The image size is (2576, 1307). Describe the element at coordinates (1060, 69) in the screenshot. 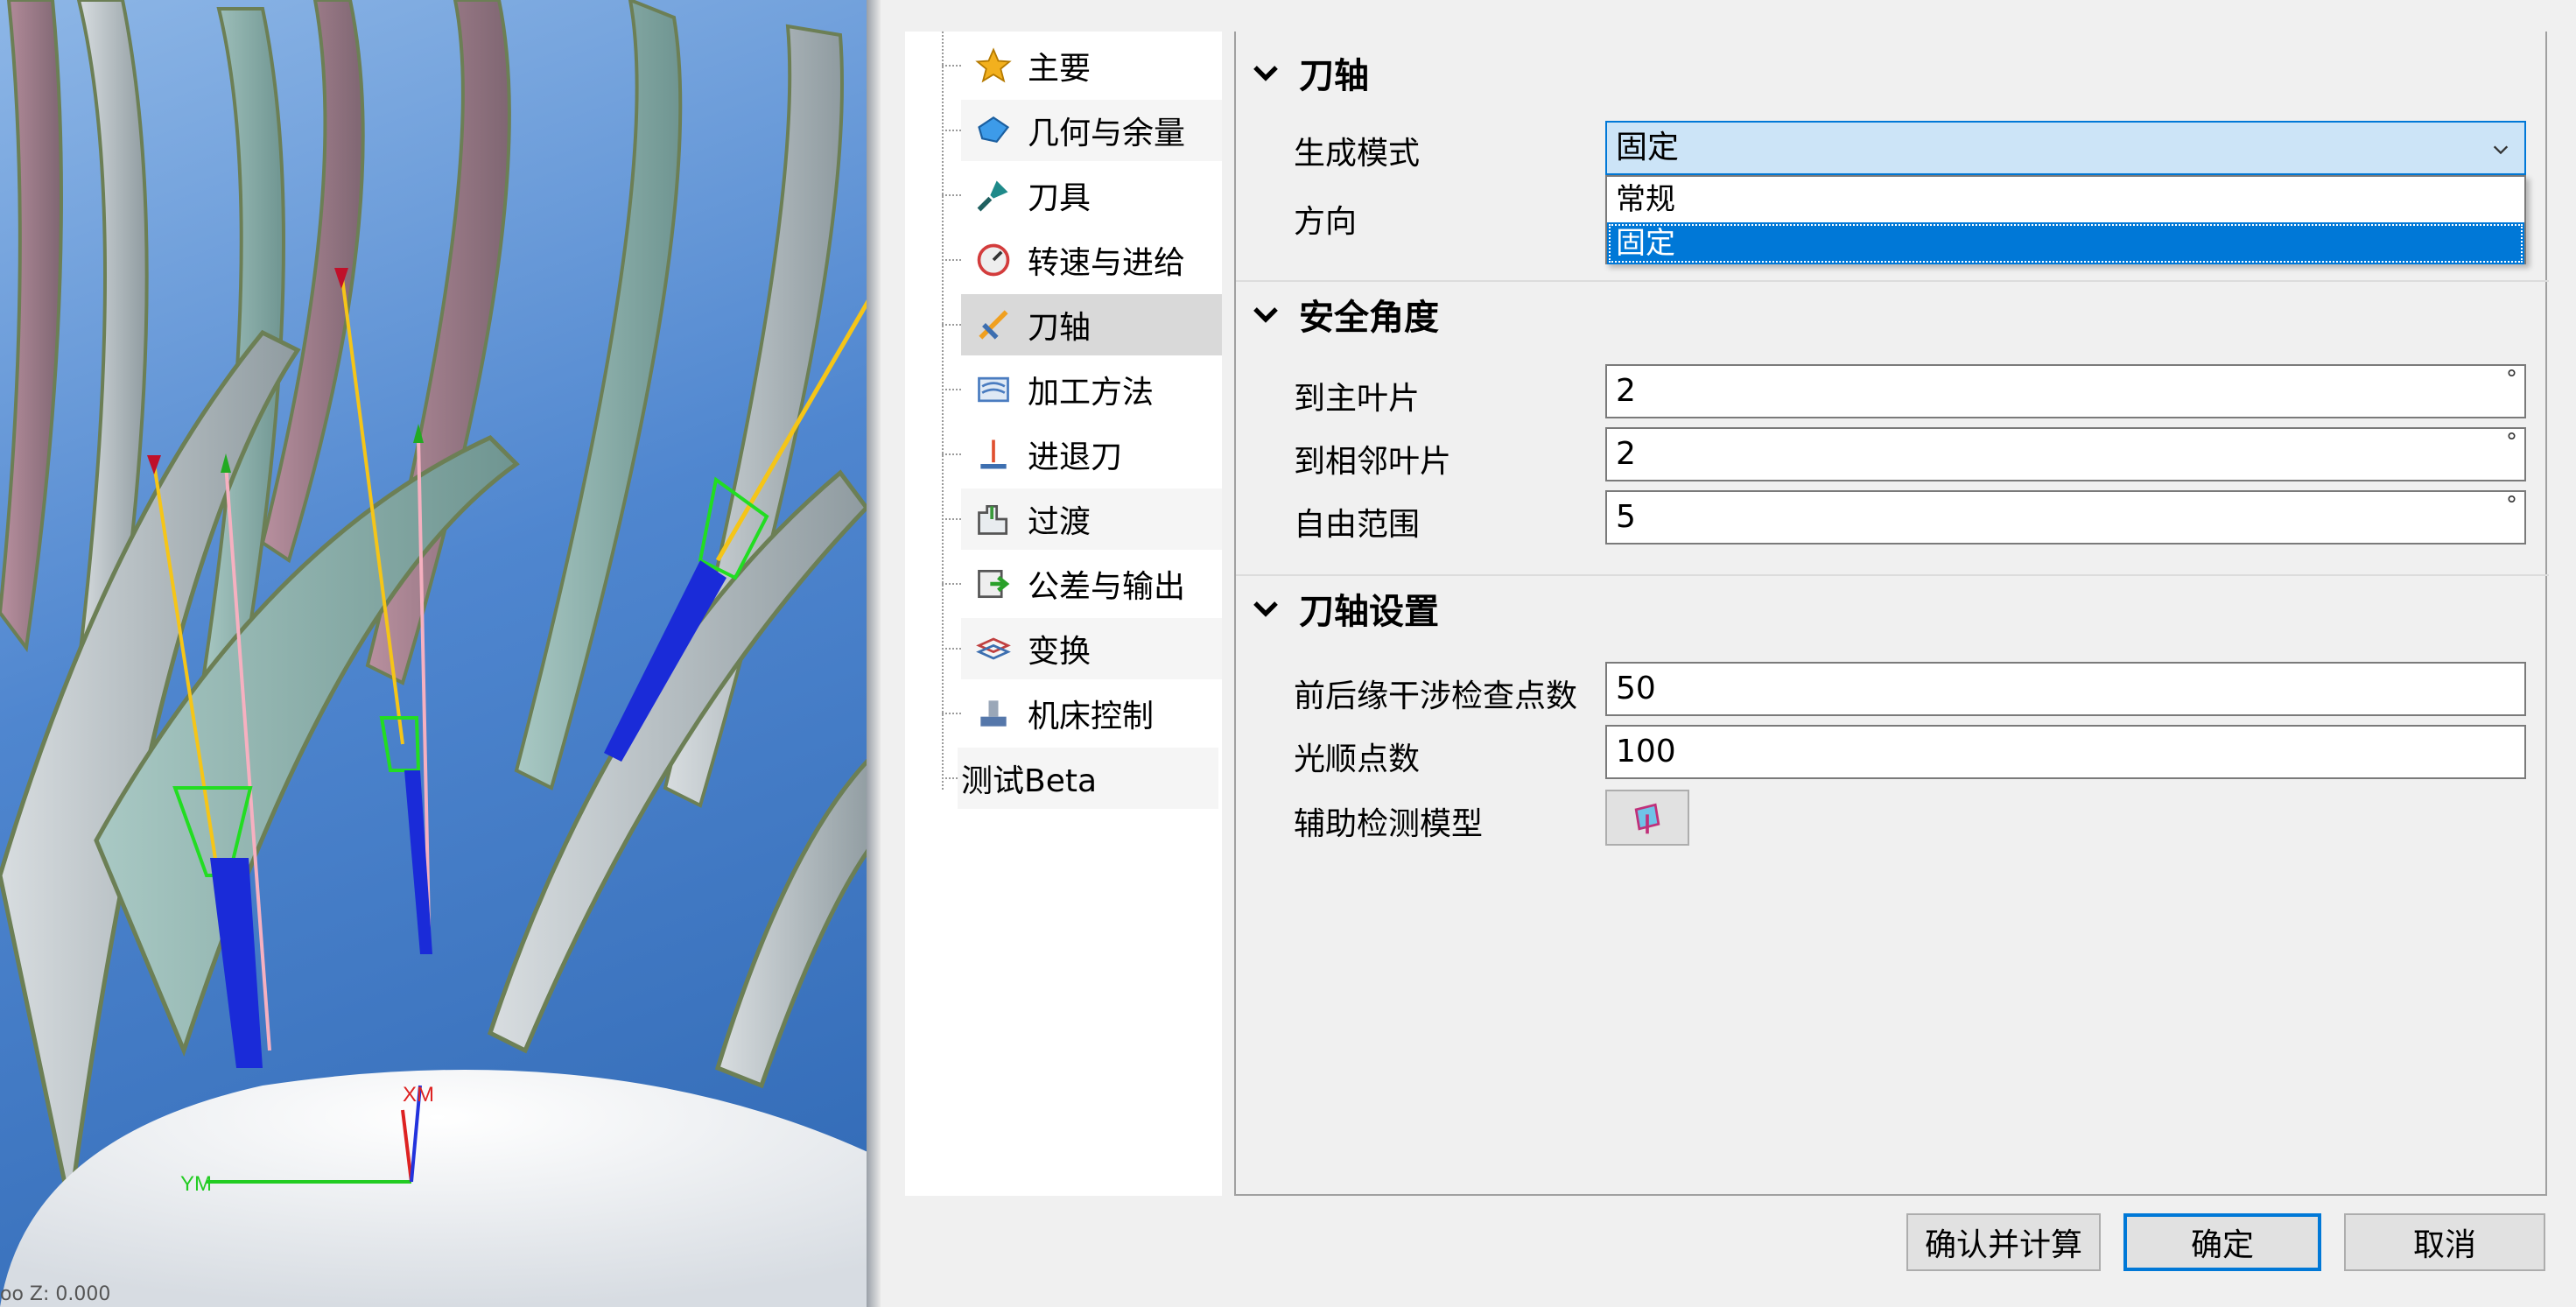

I see `tree-item-label: 主要` at that location.